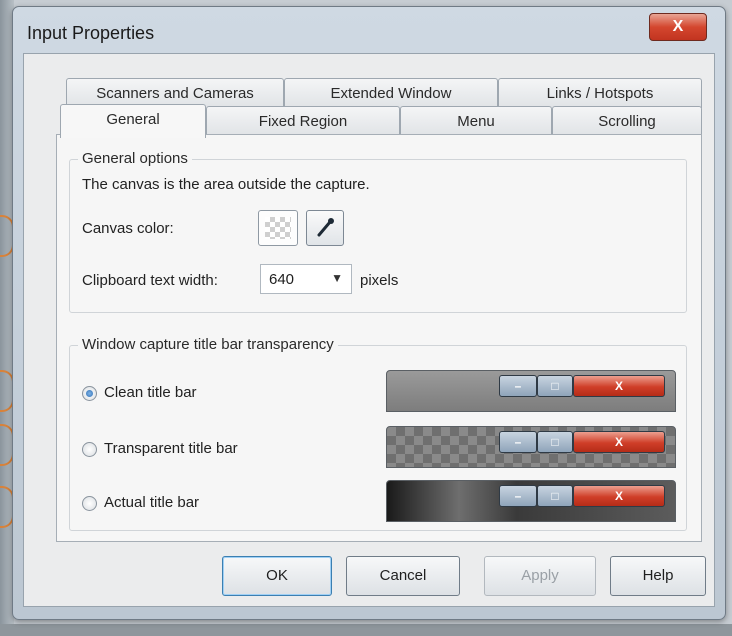 The image size is (732, 636). What do you see at coordinates (600, 93) in the screenshot?
I see `tab-links-hotspots: Links / Hotspots` at bounding box center [600, 93].